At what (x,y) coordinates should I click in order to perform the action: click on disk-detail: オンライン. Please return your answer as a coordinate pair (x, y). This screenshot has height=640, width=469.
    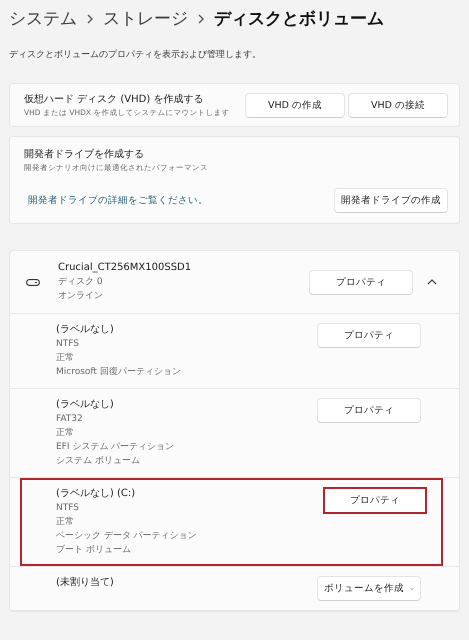
    Looking at the image, I should click on (81, 296).